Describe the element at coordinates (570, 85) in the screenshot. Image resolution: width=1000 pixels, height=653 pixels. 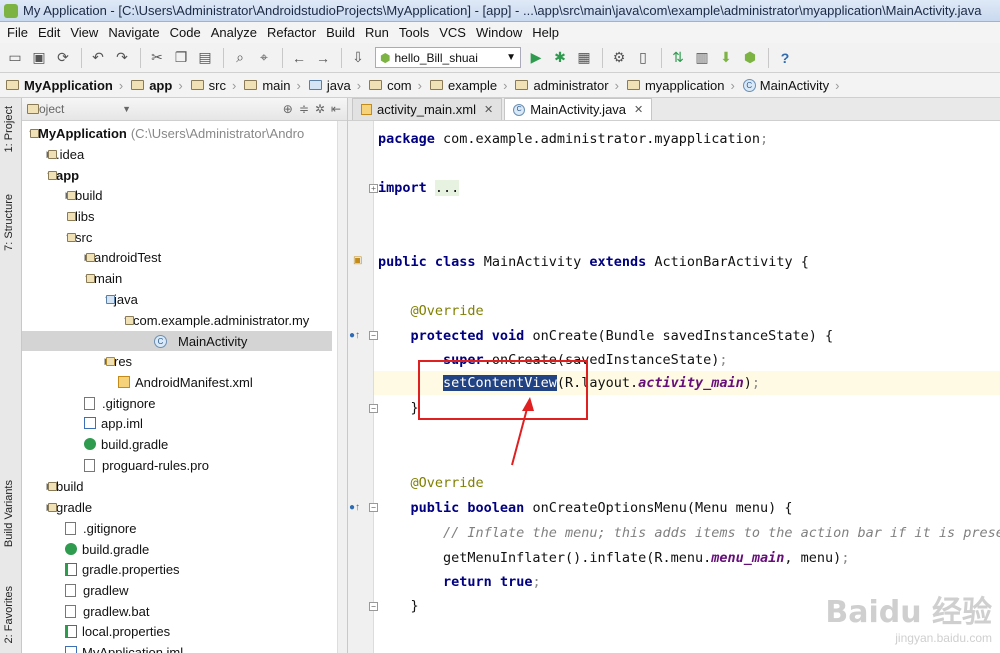
I see `breadcrumb-item: administrator ›` at that location.